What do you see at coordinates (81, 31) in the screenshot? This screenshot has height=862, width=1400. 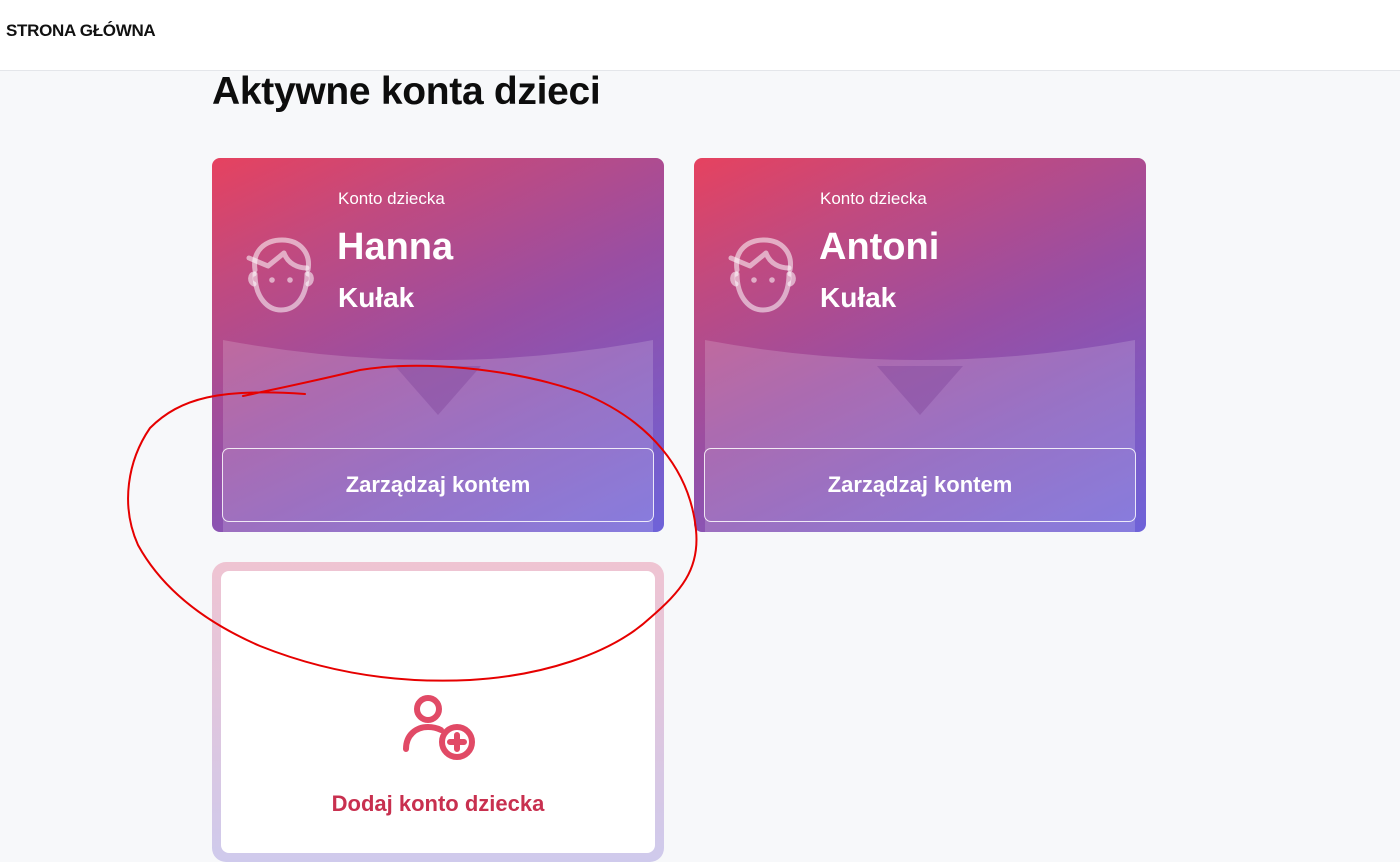 I see `home-link: STRONA GŁÓWNA` at bounding box center [81, 31].